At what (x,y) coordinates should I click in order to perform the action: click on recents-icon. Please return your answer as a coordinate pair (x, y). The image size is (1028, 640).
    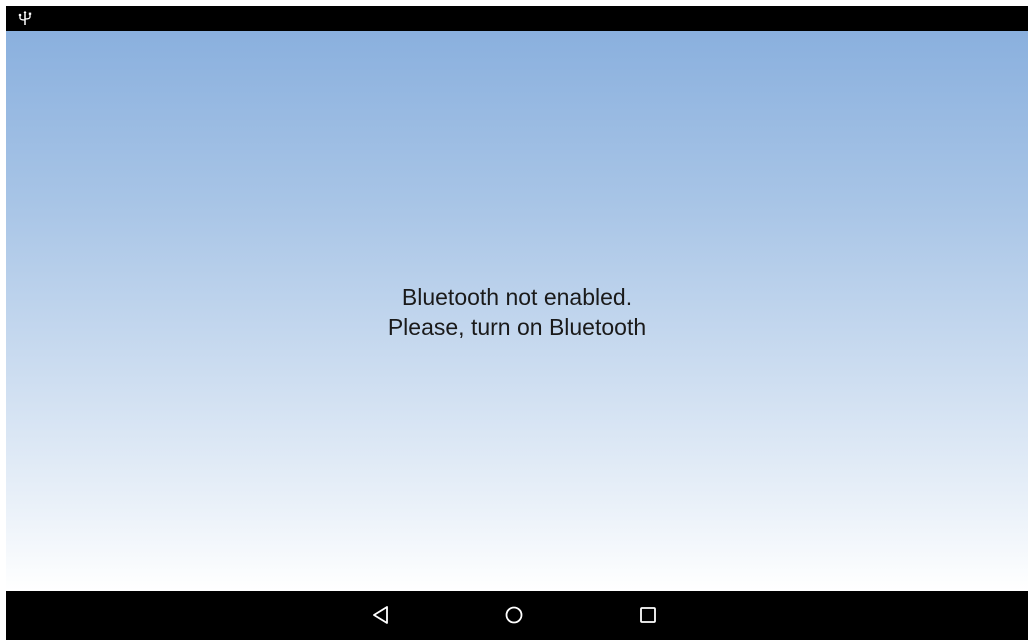
    Looking at the image, I should click on (648, 615).